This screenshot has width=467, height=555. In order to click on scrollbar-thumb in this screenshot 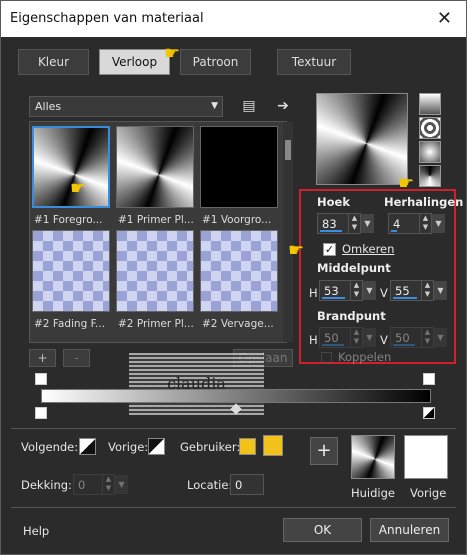, I will do `click(288, 150)`.